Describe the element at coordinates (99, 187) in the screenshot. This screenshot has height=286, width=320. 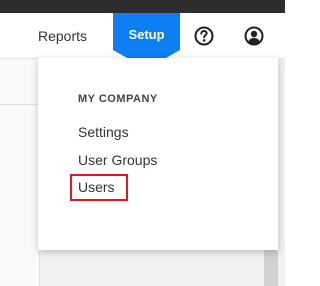
I see `users-highlight-box` at that location.